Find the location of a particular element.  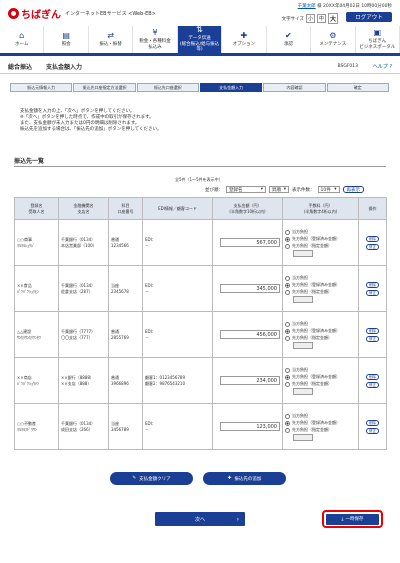

amount-input: 234,000 is located at coordinates (250, 380).